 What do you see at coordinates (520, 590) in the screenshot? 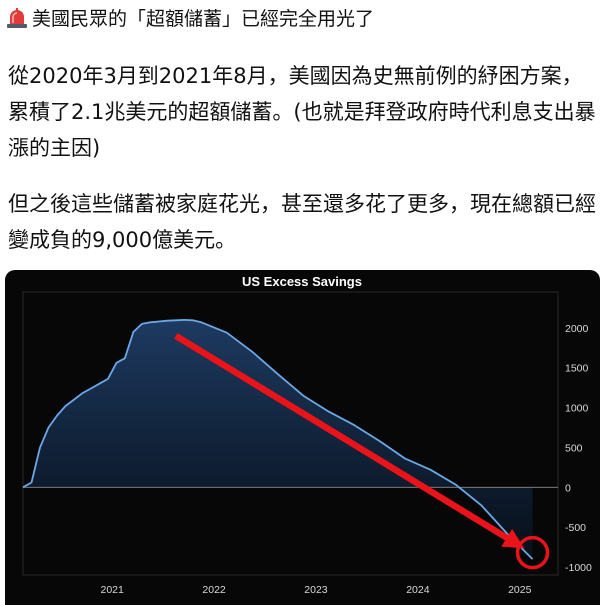
I see `x-tick-label: 2025` at bounding box center [520, 590].